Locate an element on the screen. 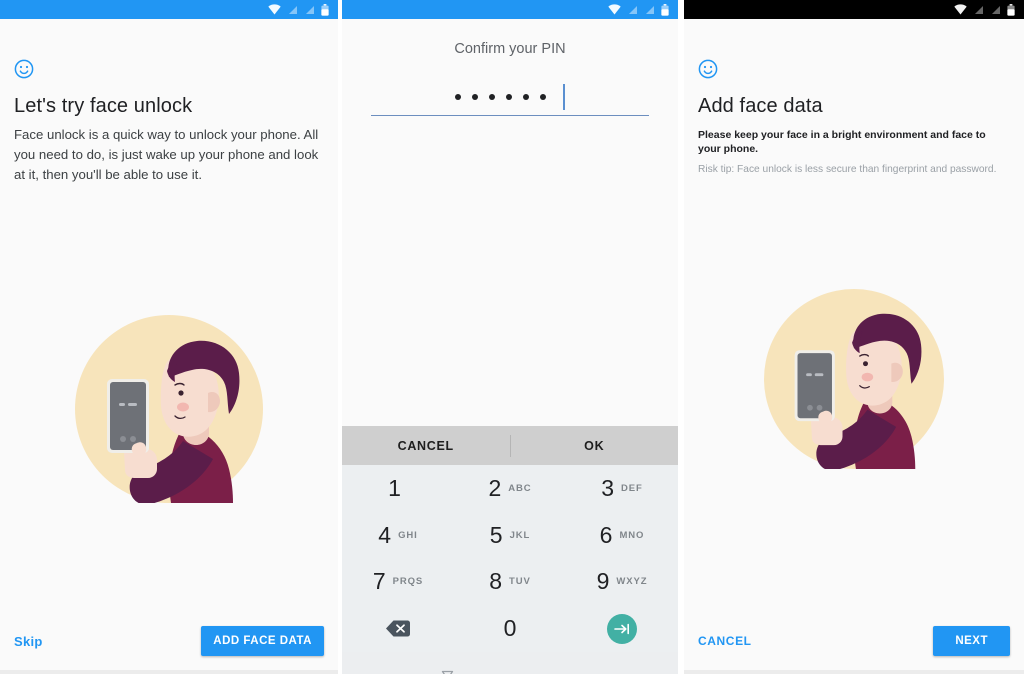 This screenshot has width=1024, height=674. key-digit: 0 is located at coordinates (510, 628).